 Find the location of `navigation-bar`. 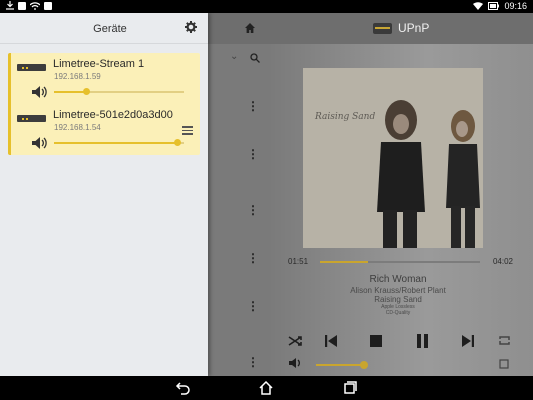

navigation-bar is located at coordinates (266, 388).